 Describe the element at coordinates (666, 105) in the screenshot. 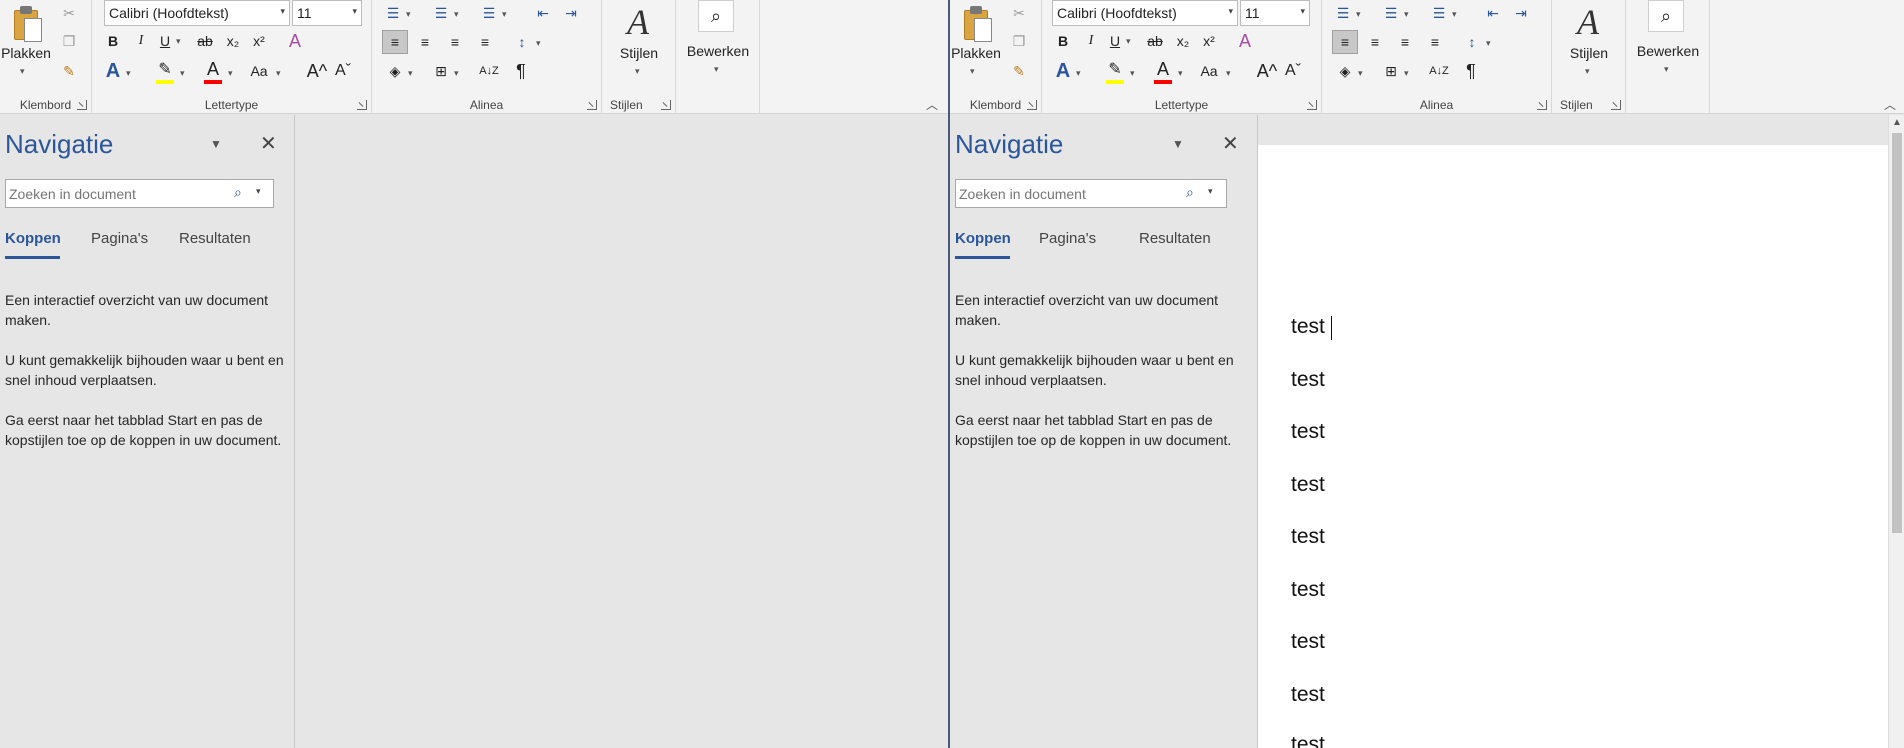

I see `styles-launcher-icon` at that location.